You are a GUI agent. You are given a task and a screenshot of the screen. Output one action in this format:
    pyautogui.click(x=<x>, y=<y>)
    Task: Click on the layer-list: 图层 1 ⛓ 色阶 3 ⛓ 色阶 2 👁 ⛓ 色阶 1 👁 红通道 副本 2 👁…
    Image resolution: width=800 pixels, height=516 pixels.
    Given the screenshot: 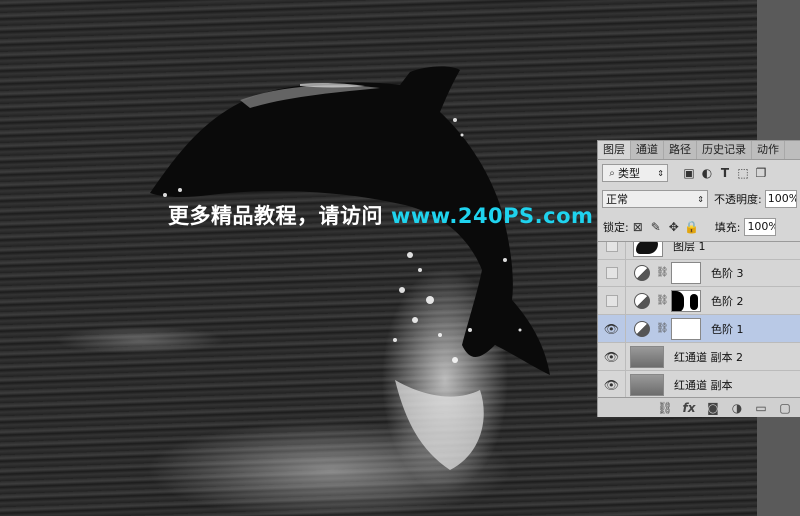 What is the action you would take?
    pyautogui.click(x=699, y=320)
    